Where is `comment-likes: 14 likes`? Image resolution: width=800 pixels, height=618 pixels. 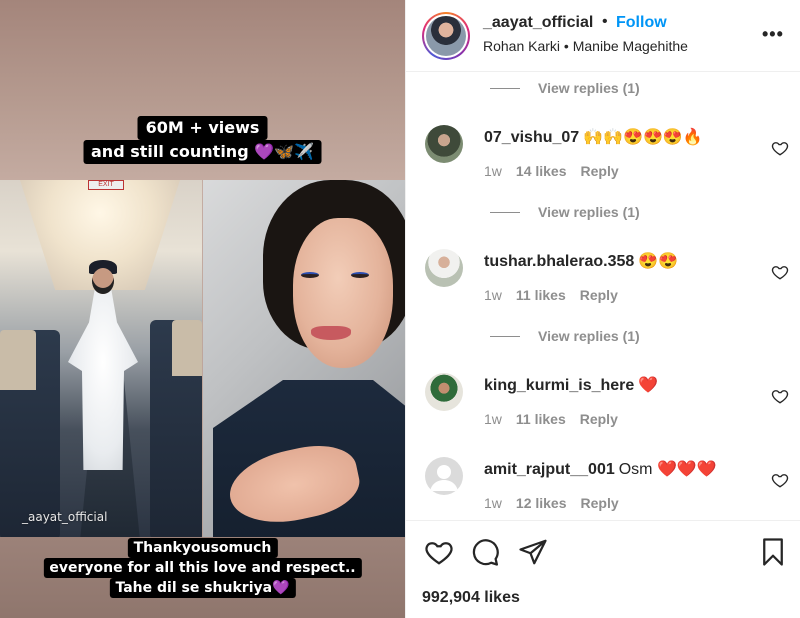 comment-likes: 14 likes is located at coordinates (541, 171).